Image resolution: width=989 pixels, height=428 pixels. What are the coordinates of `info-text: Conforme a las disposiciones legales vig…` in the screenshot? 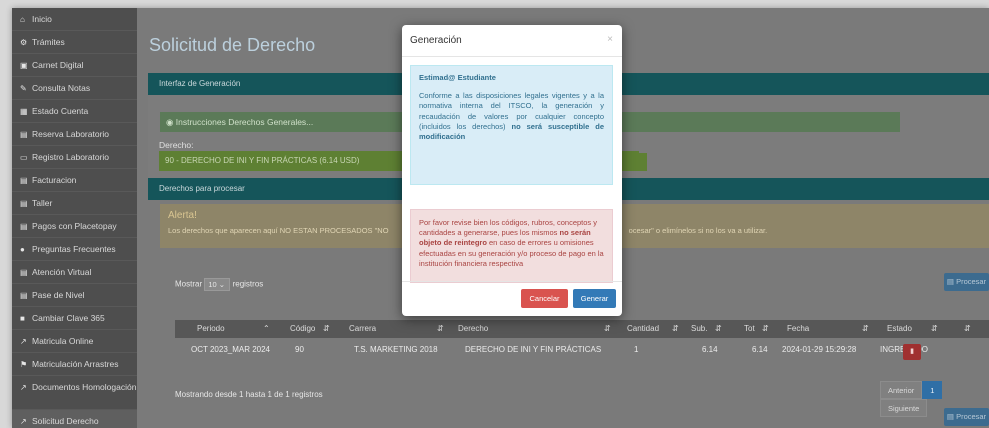 It's located at (511, 116).